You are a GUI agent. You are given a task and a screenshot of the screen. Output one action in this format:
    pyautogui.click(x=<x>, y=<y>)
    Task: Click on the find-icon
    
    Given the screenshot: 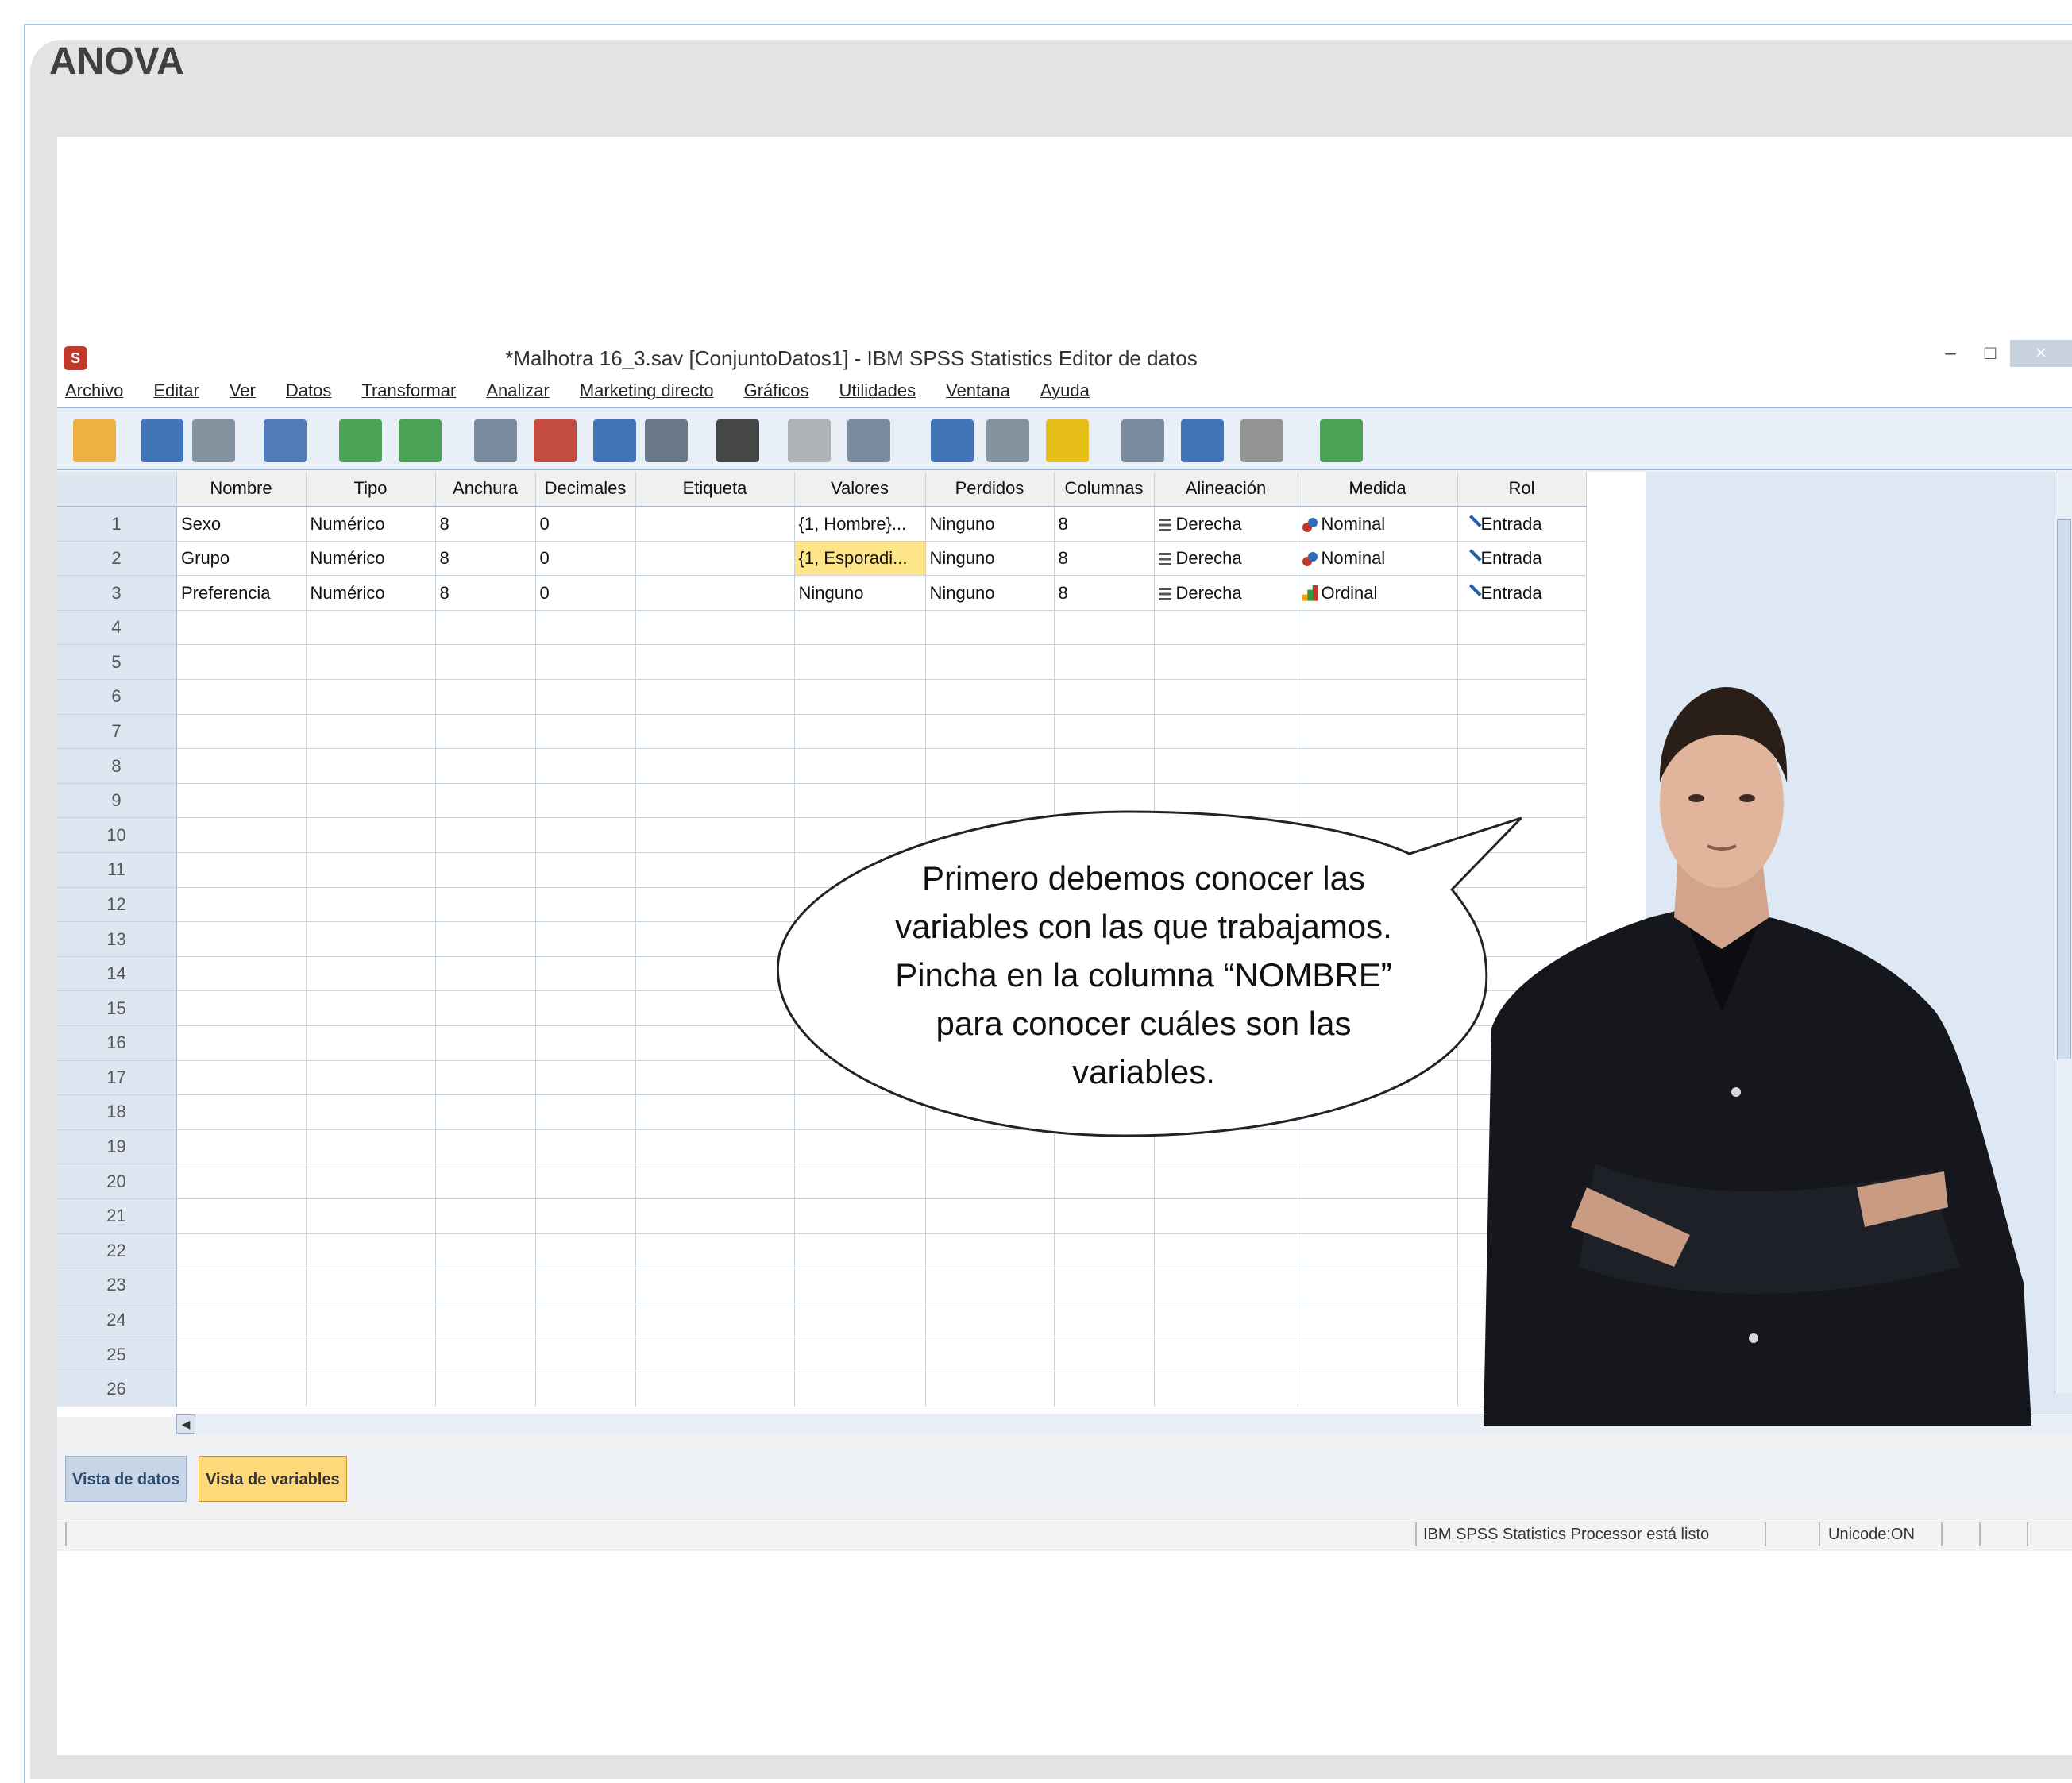 What is the action you would take?
    pyautogui.click(x=738, y=440)
    